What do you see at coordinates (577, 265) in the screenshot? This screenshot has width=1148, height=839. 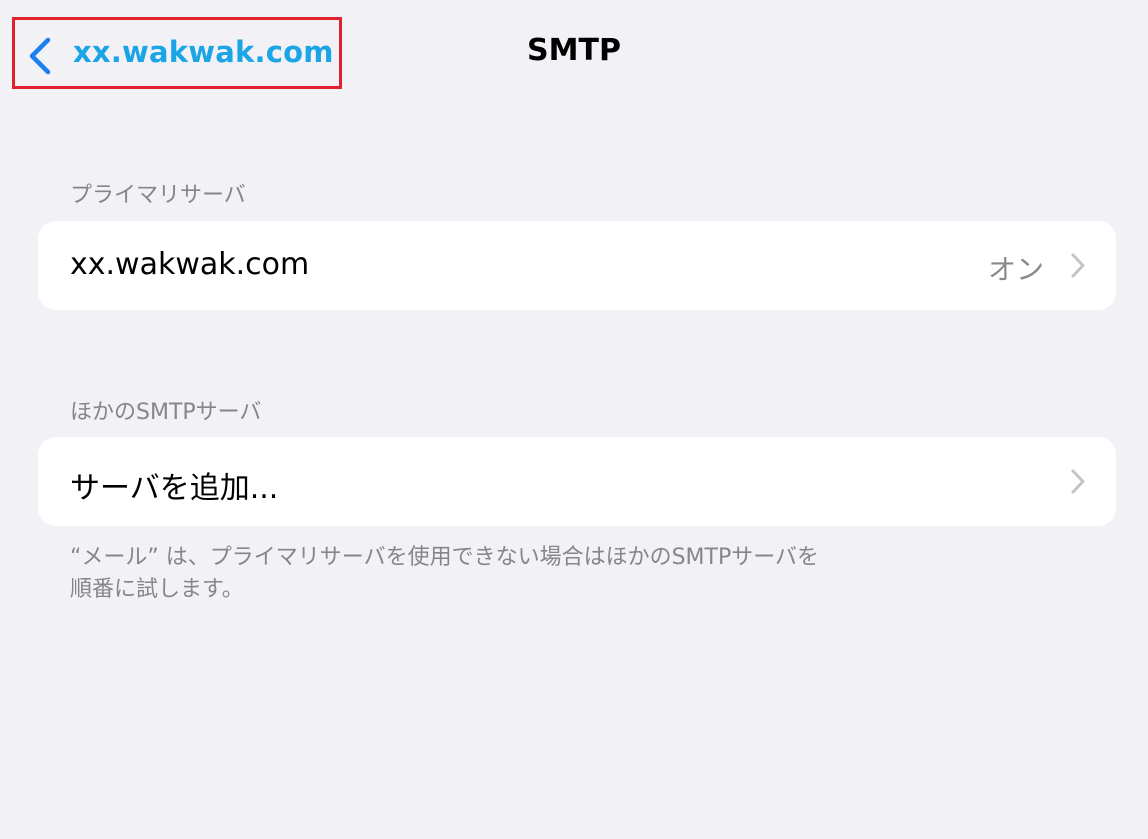 I see `primary-server-row: xx.wakwak.com オン` at bounding box center [577, 265].